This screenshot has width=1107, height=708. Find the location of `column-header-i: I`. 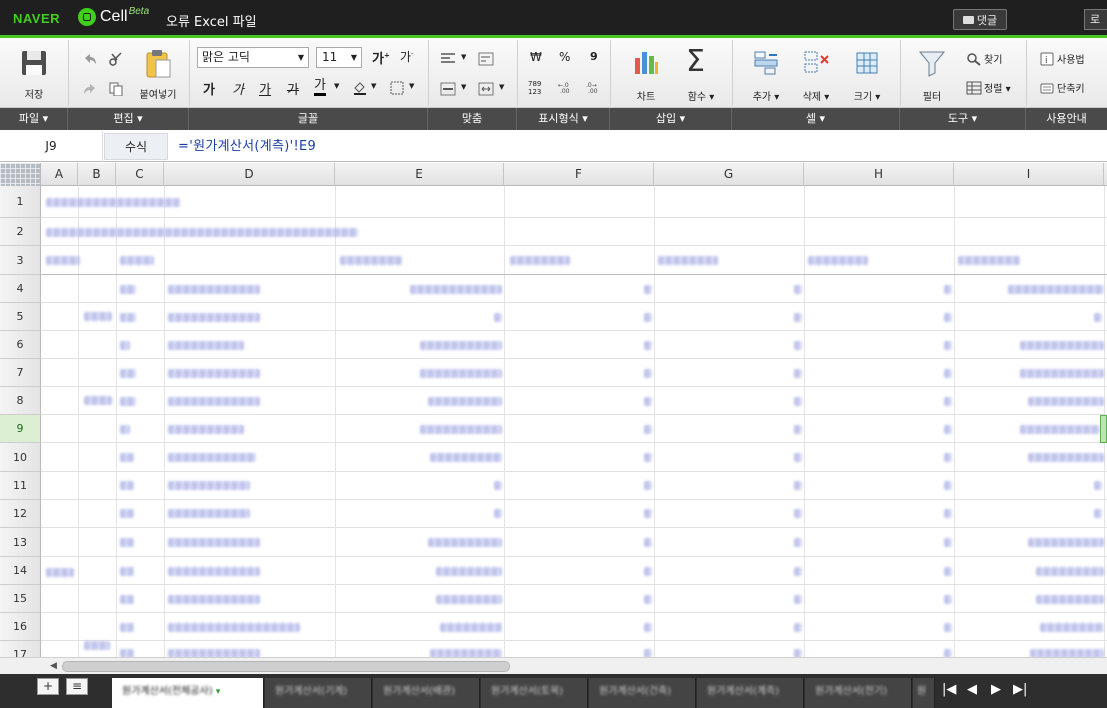

column-header-i: I is located at coordinates (1029, 174).